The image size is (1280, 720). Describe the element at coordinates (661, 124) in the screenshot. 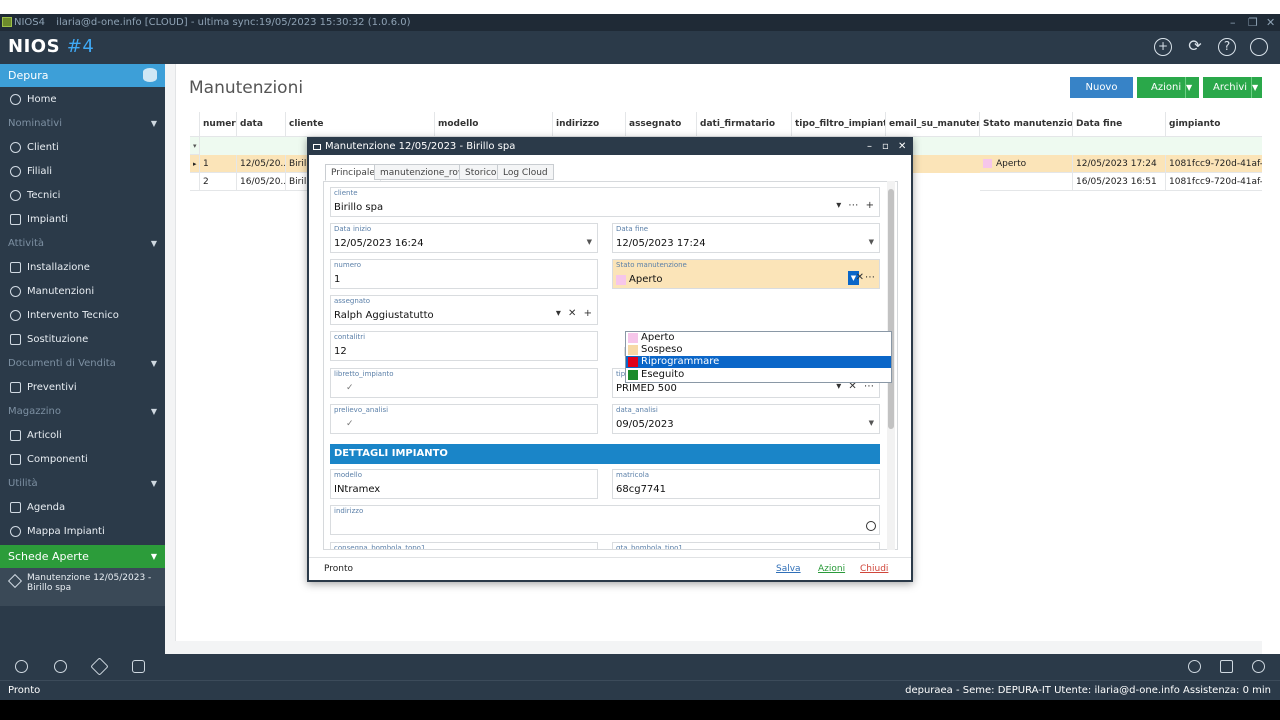

I see `grid-header-cell: assegnato` at that location.